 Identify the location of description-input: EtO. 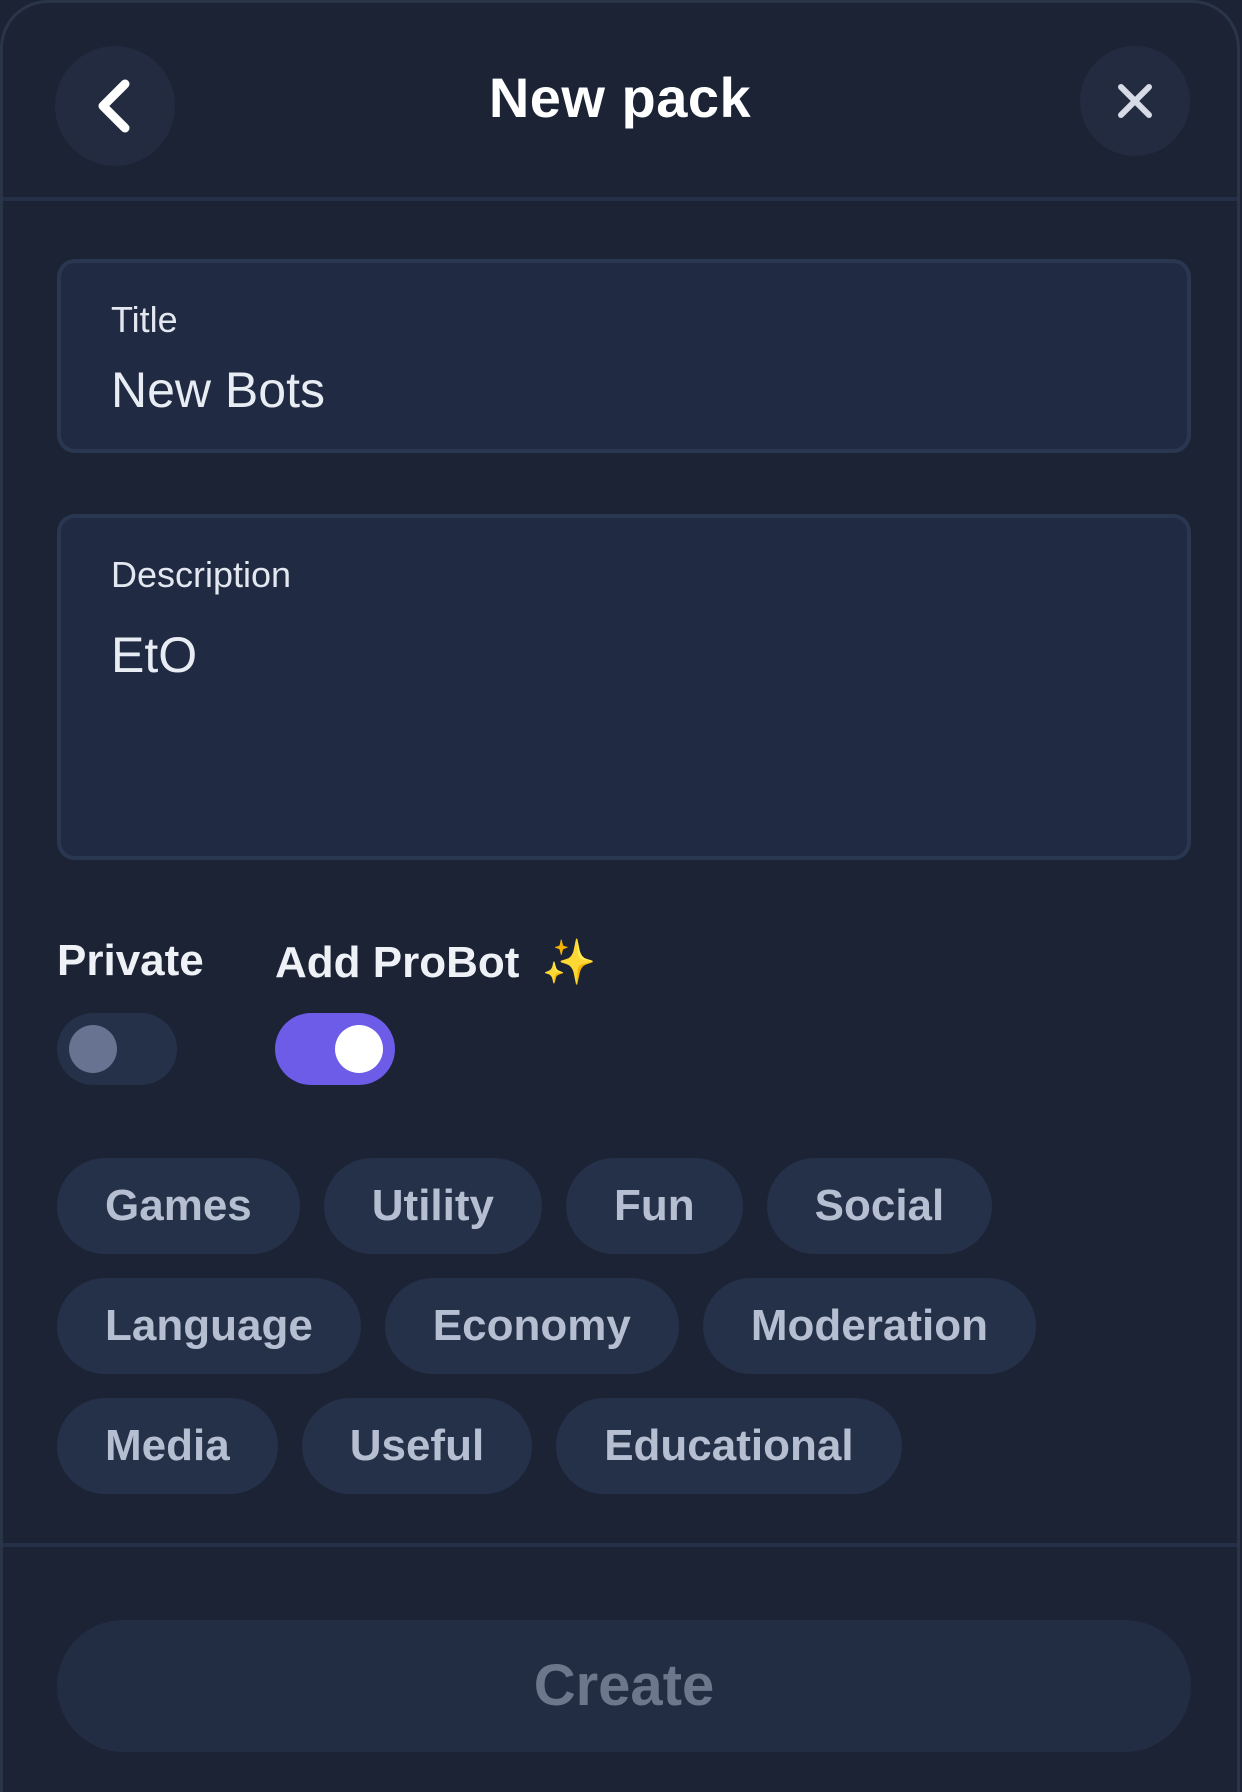
(611, 655).